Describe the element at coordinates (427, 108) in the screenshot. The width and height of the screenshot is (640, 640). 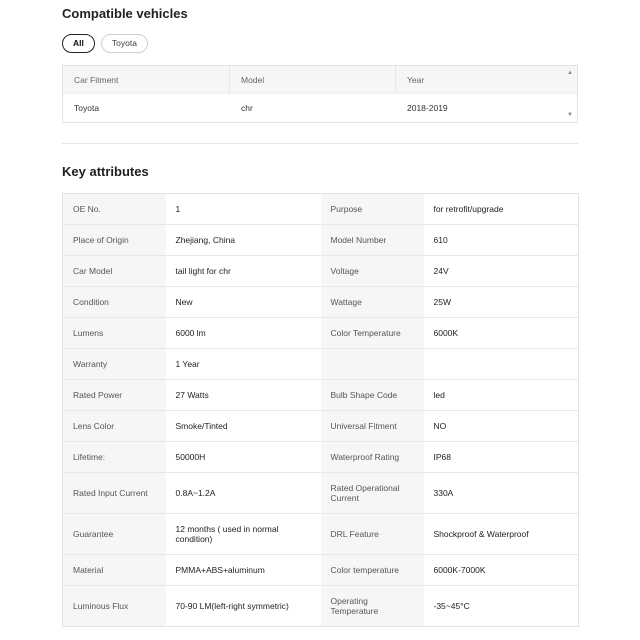
I see `fitment-cell-year: 2018-2019` at that location.